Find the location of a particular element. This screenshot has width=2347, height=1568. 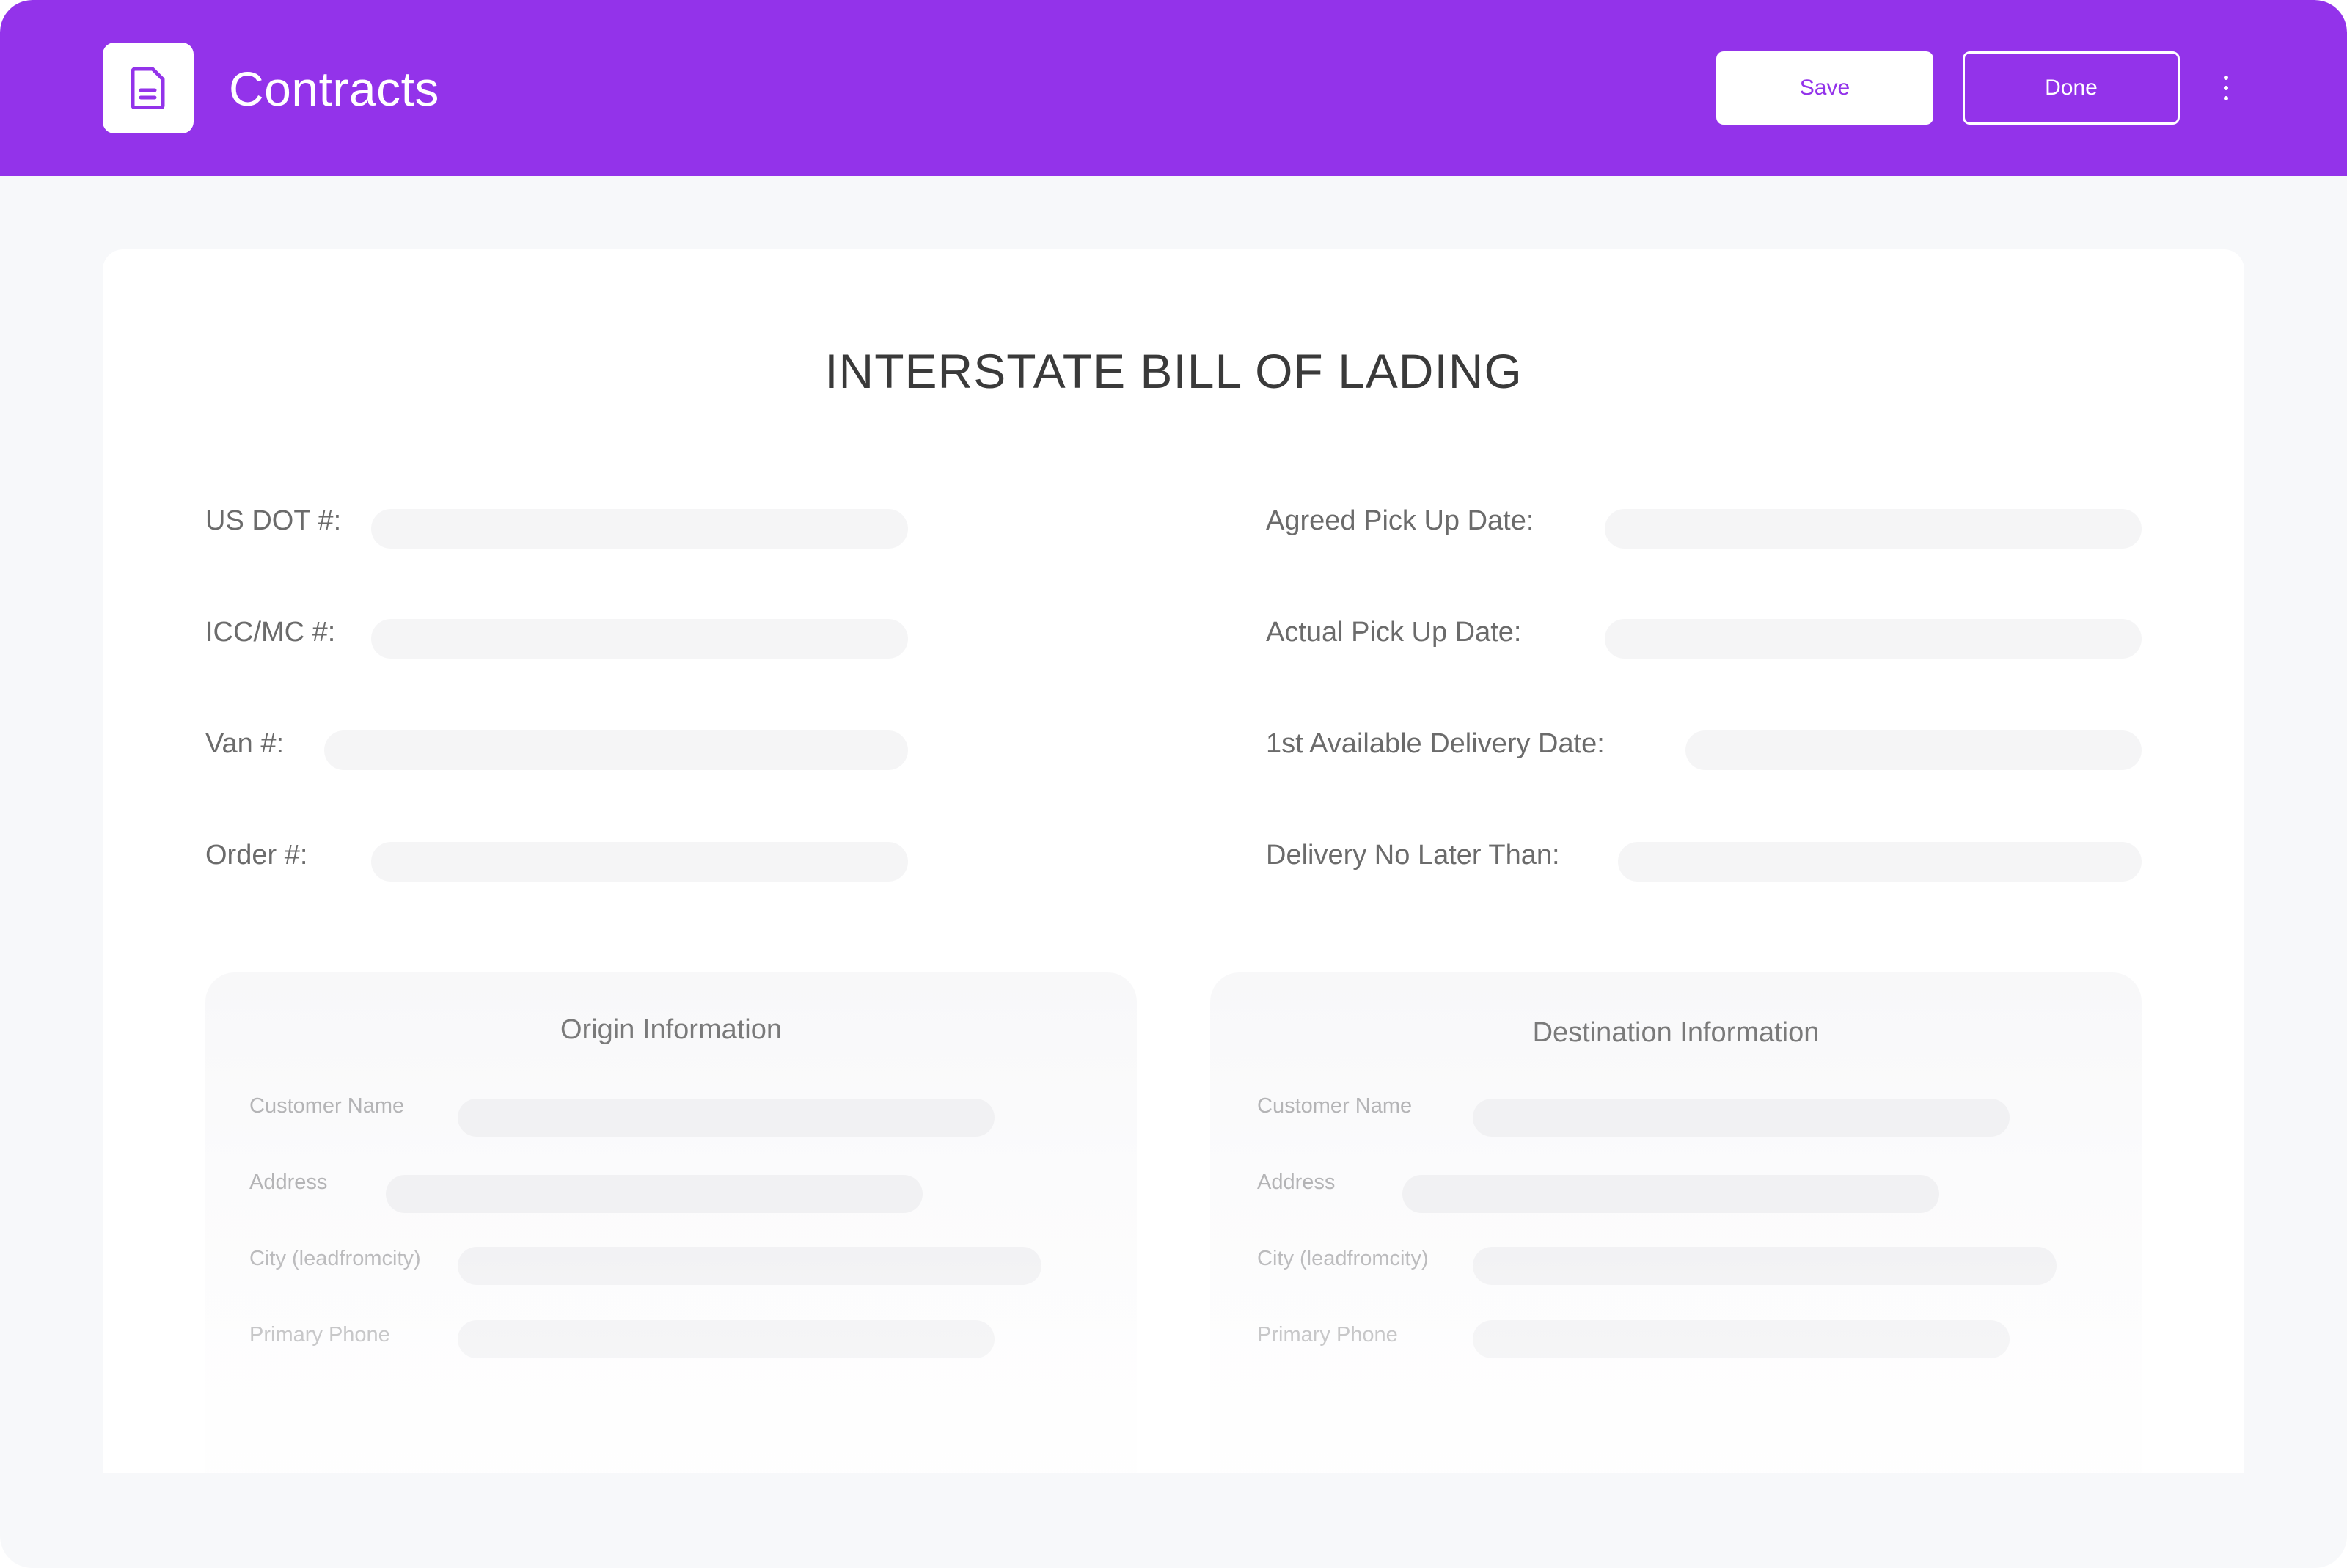

destination-phone-input is located at coordinates (1741, 1339).